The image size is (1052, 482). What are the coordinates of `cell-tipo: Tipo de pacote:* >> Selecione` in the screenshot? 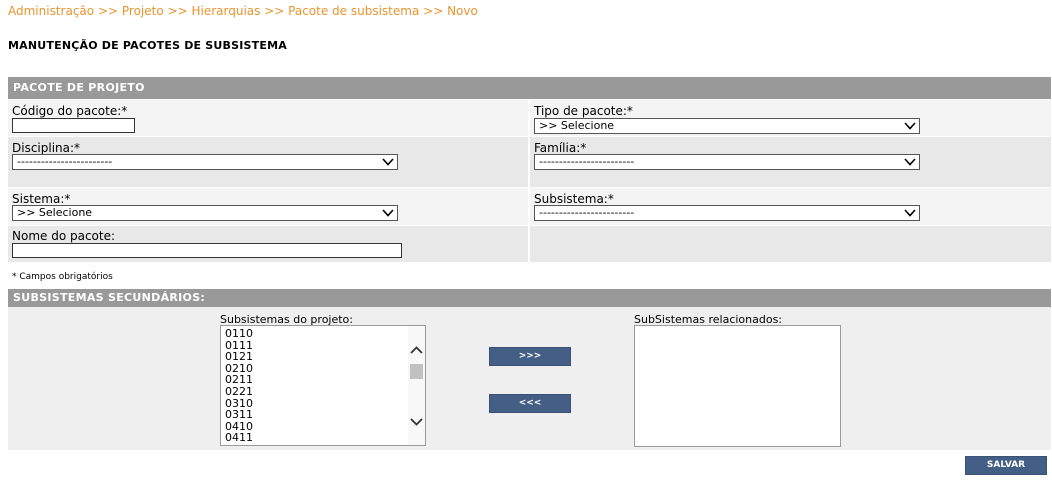 It's located at (790, 118).